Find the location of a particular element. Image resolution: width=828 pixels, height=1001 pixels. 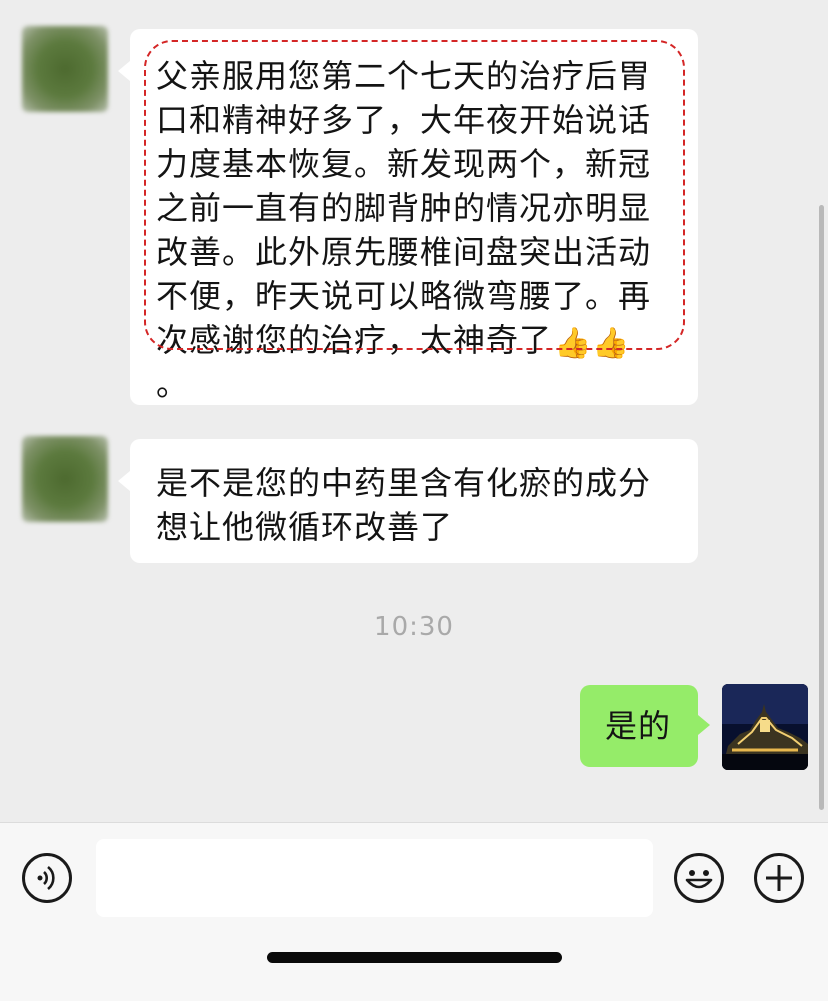

plus-button is located at coordinates (779, 878).